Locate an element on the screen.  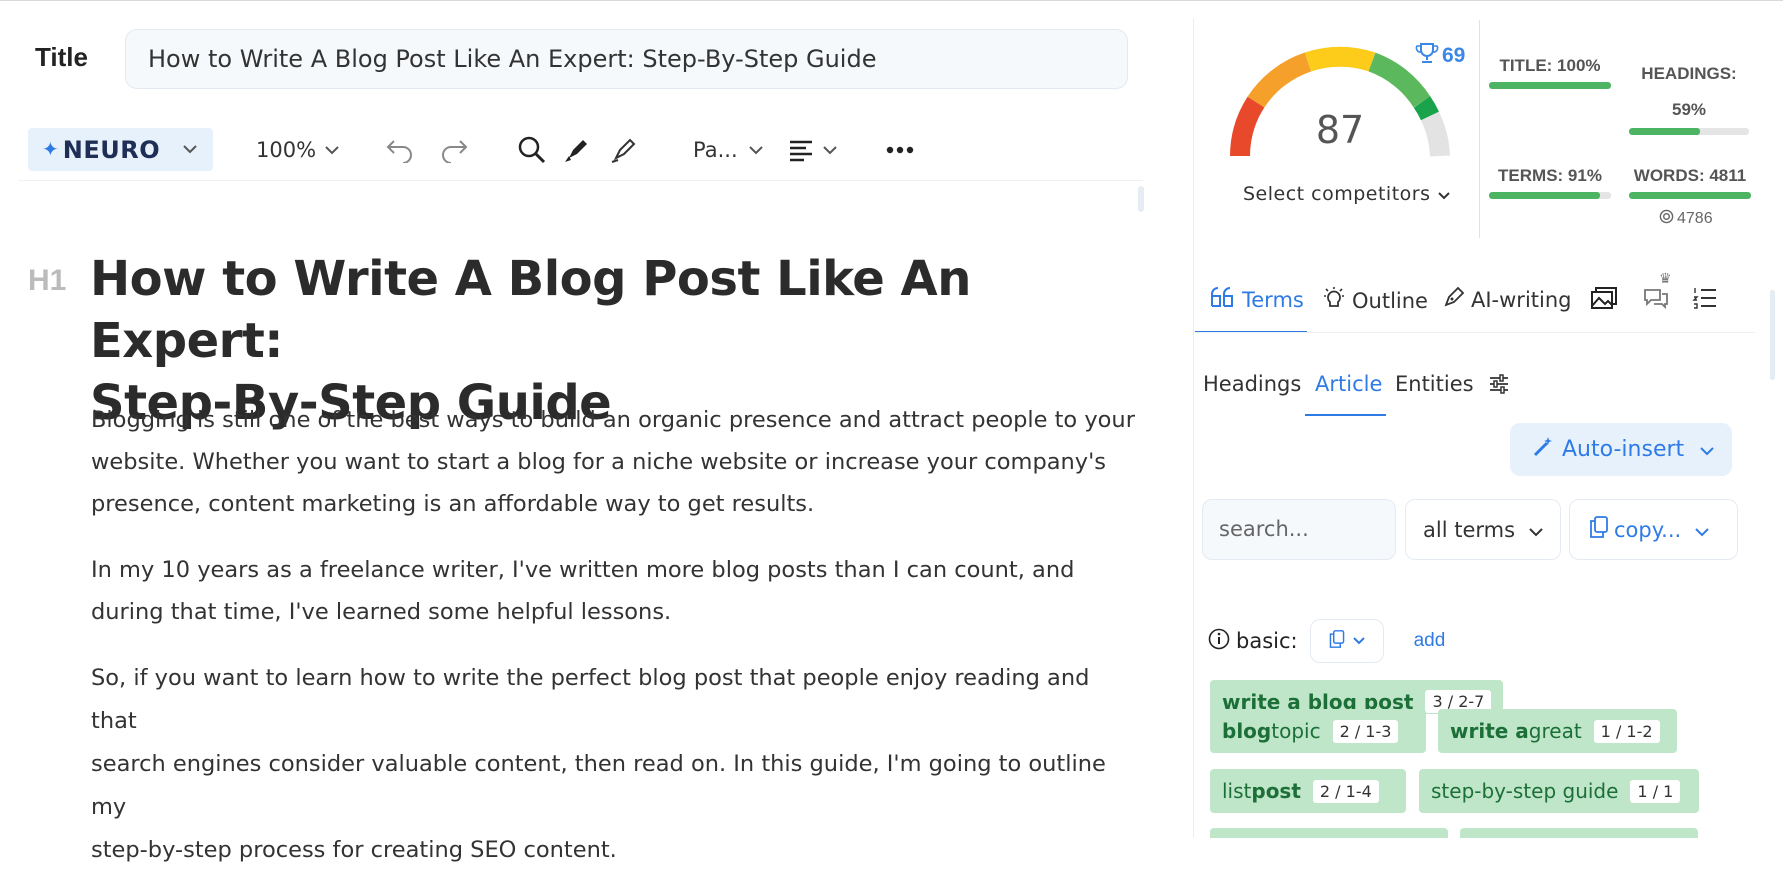
sparkle-icon: ✦ is located at coordinates (50, 150).